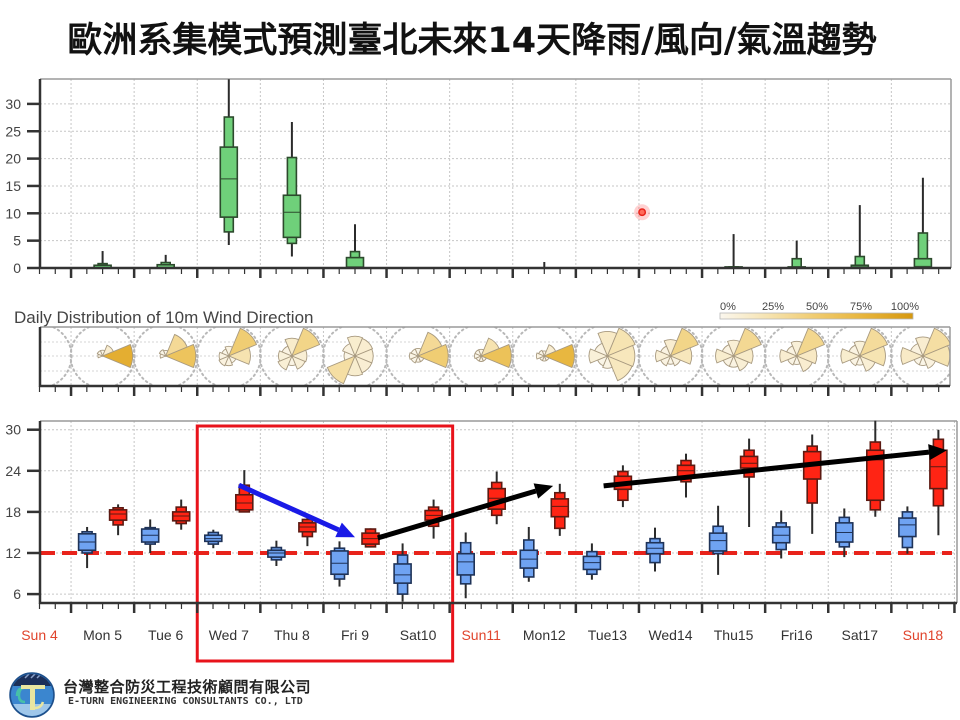 This screenshot has width=960, height=720. I want to click on x-tick-label: Fri16, so click(797, 635).